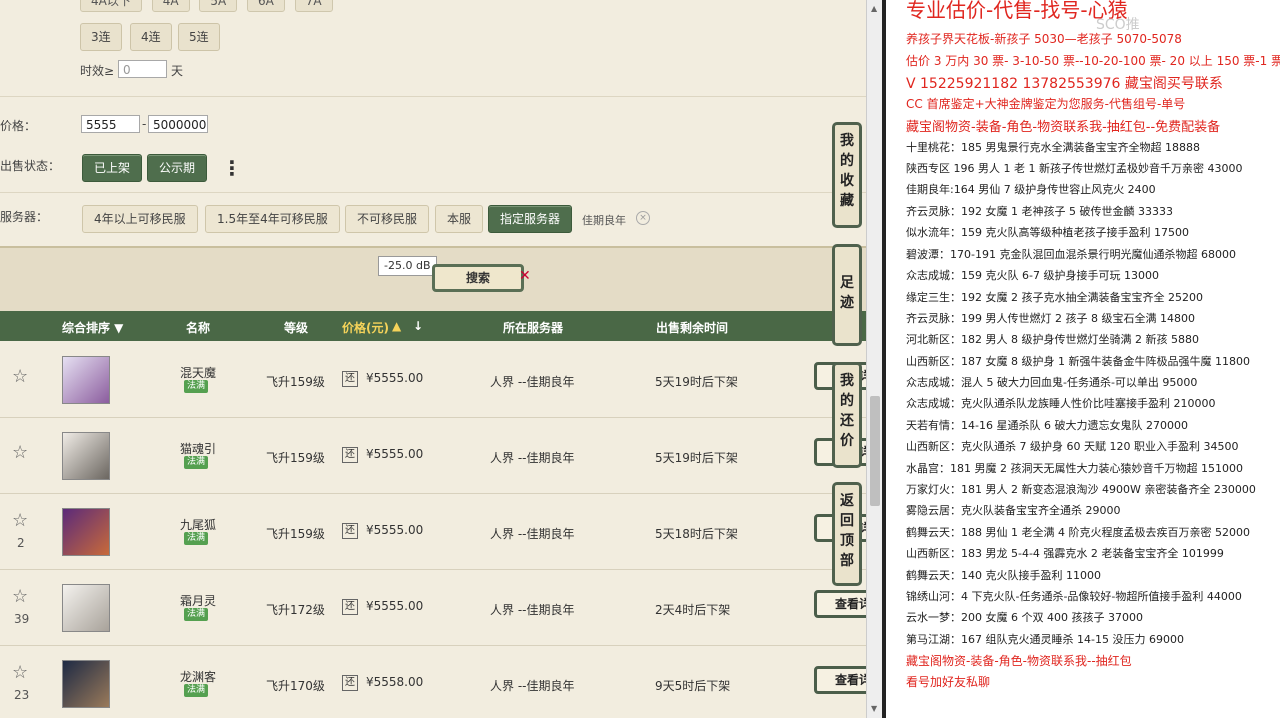 This screenshot has height=718, width=1280. I want to click on info-line: 河北新区：182 男人 8 级护身传世燃灯坐骑满 2 新孩 5880, so click(1052, 339).